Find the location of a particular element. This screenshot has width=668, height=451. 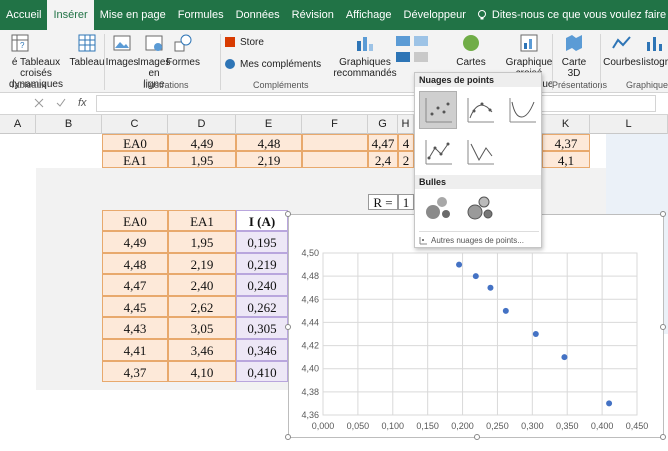

cell: 4,37 is located at coordinates (566, 142).